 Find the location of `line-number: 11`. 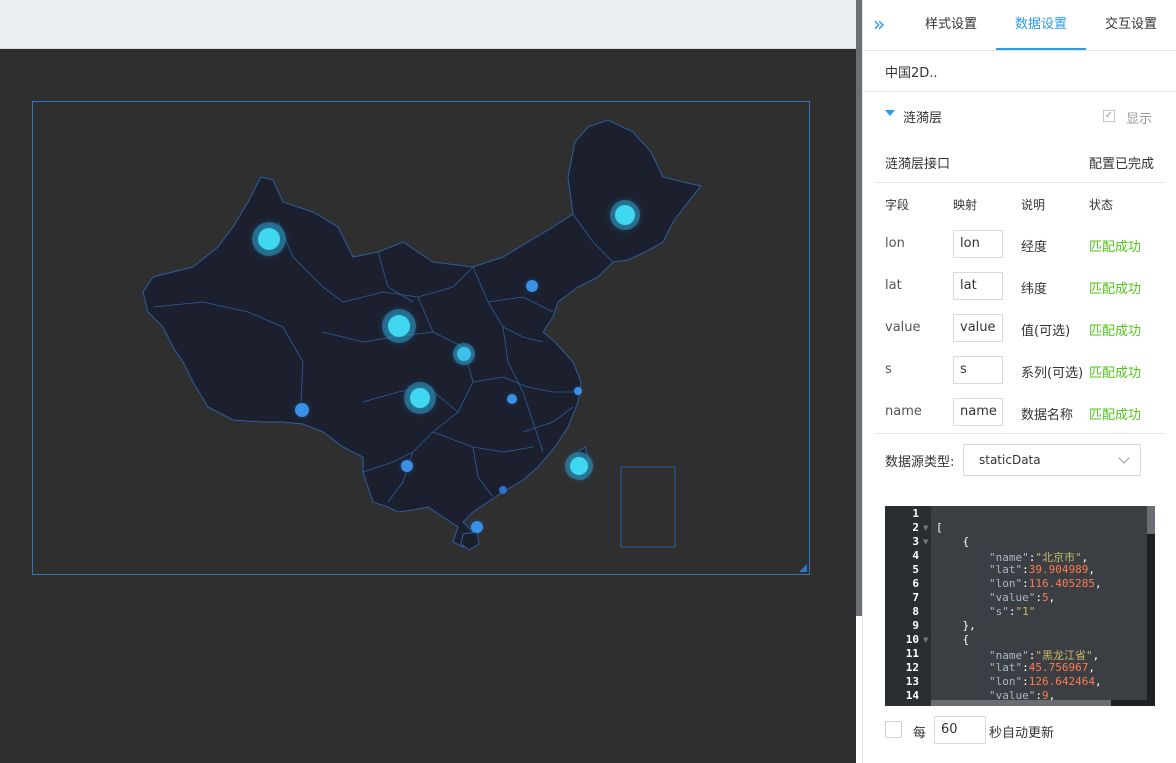

line-number: 11 is located at coordinates (912, 653).